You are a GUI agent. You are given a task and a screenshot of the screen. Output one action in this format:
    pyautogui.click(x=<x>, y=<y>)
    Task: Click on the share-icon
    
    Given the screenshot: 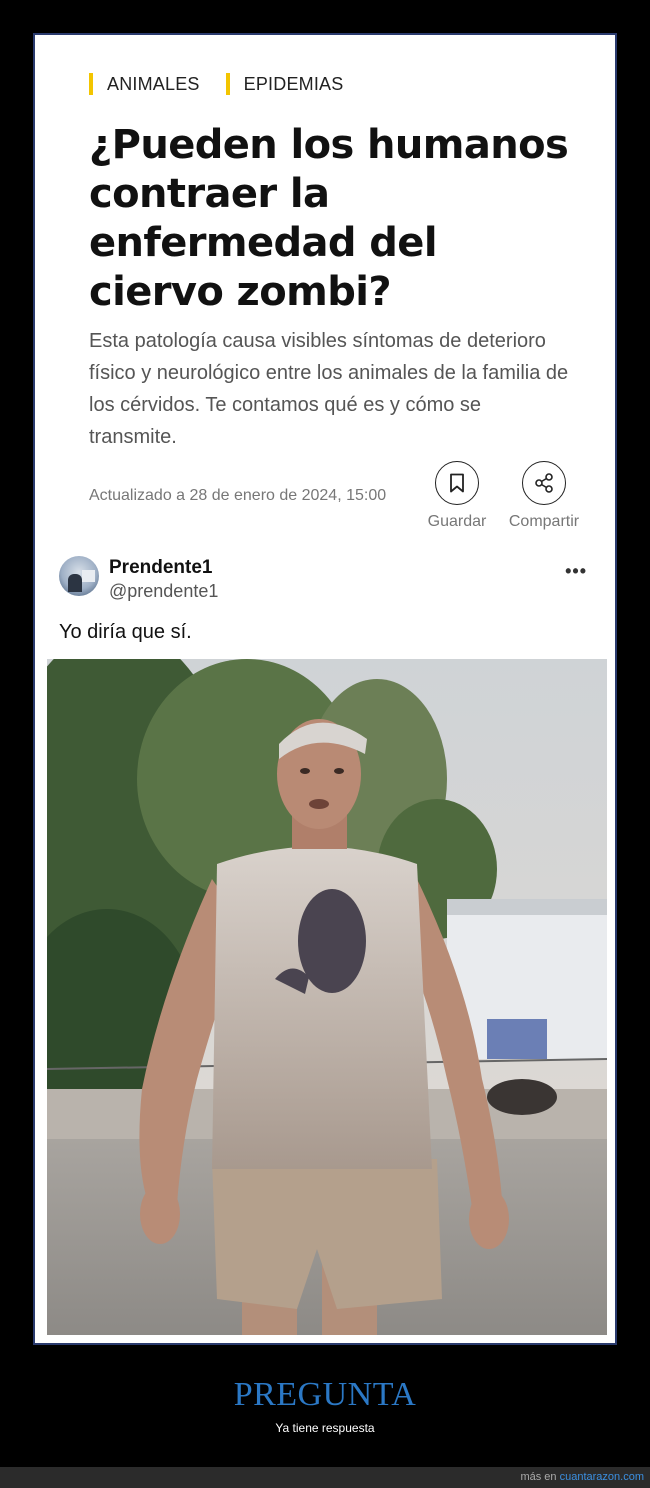 What is the action you would take?
    pyautogui.click(x=544, y=483)
    